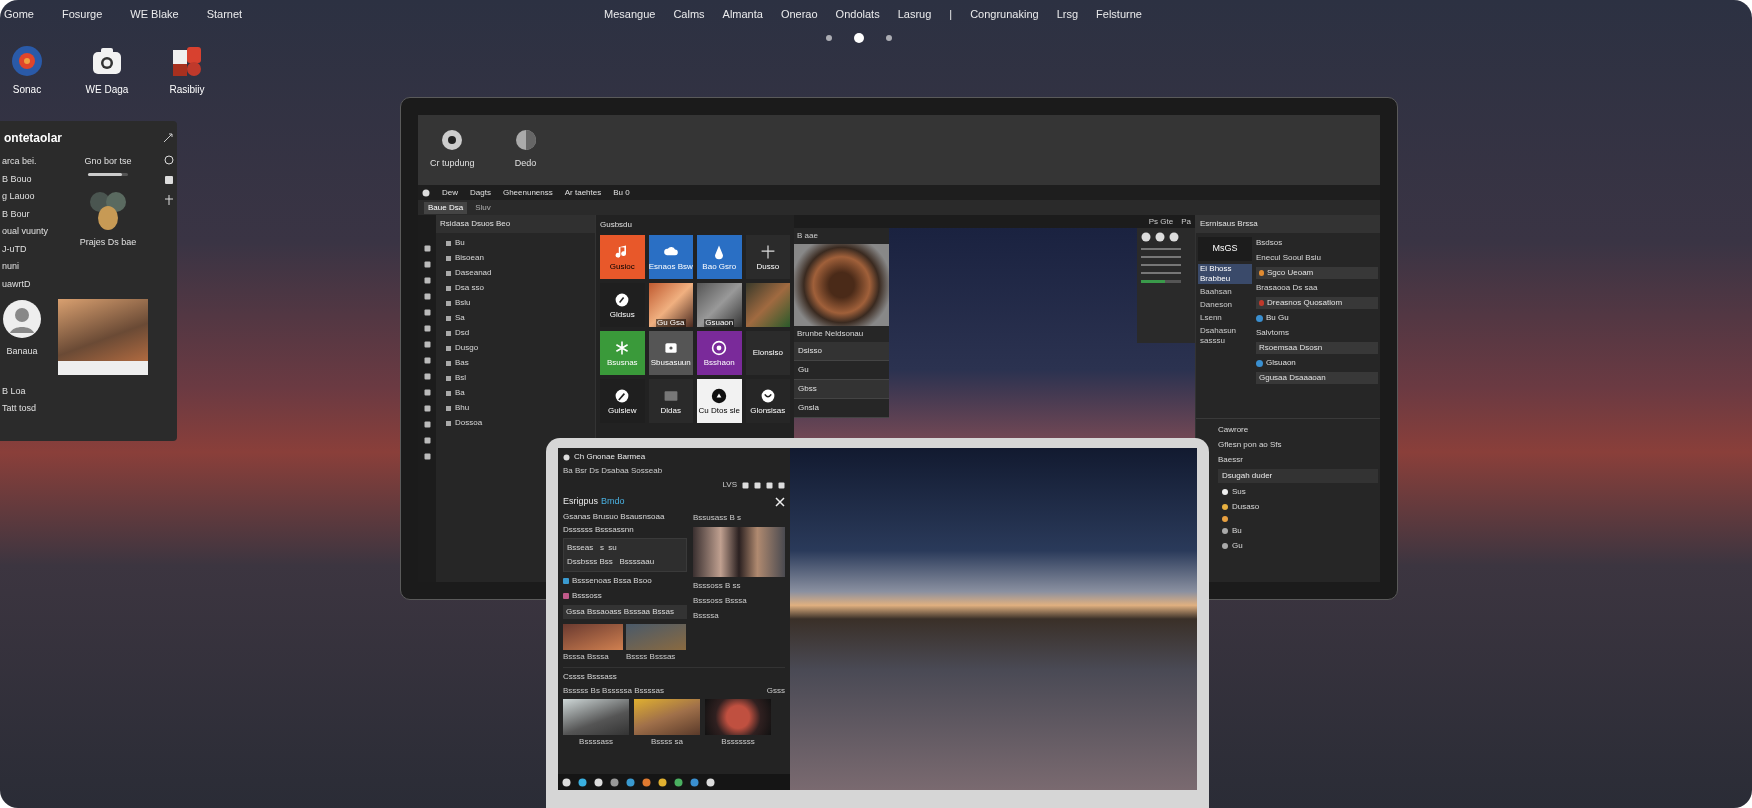 The image size is (1752, 808). What do you see at coordinates (1225, 305) in the screenshot?
I see `list-item: Daneson` at bounding box center [1225, 305].